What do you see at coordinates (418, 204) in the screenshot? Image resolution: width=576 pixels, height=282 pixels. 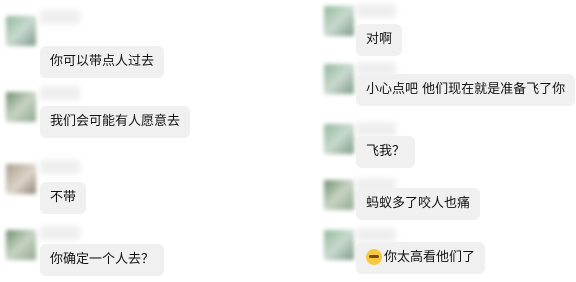 I see `message-bubble: 蚂蚁多了咬人也痛` at bounding box center [418, 204].